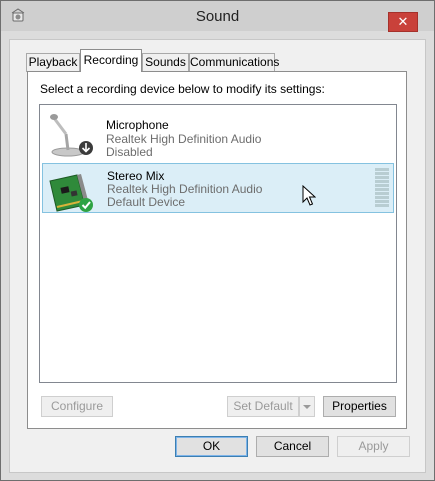 Image resolution: width=435 pixels, height=481 pixels. I want to click on tab-sounds: Sounds, so click(165, 62).